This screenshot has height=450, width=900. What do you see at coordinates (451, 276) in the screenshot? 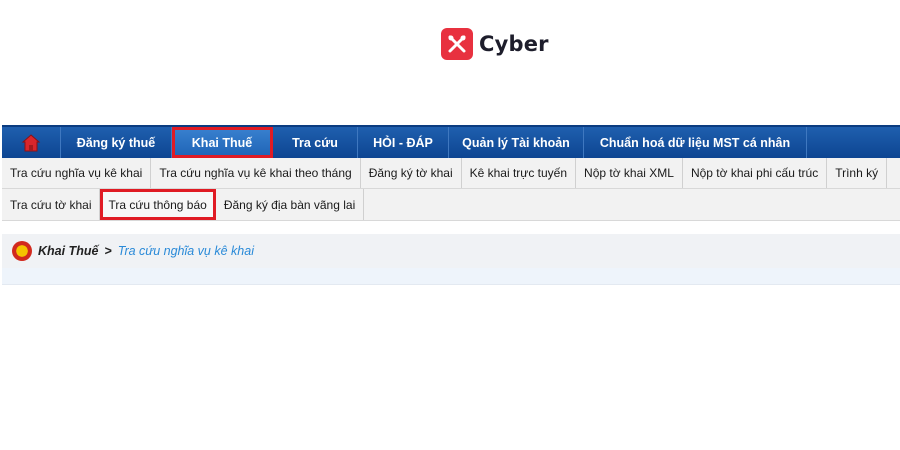
I see `content-area` at bounding box center [451, 276].